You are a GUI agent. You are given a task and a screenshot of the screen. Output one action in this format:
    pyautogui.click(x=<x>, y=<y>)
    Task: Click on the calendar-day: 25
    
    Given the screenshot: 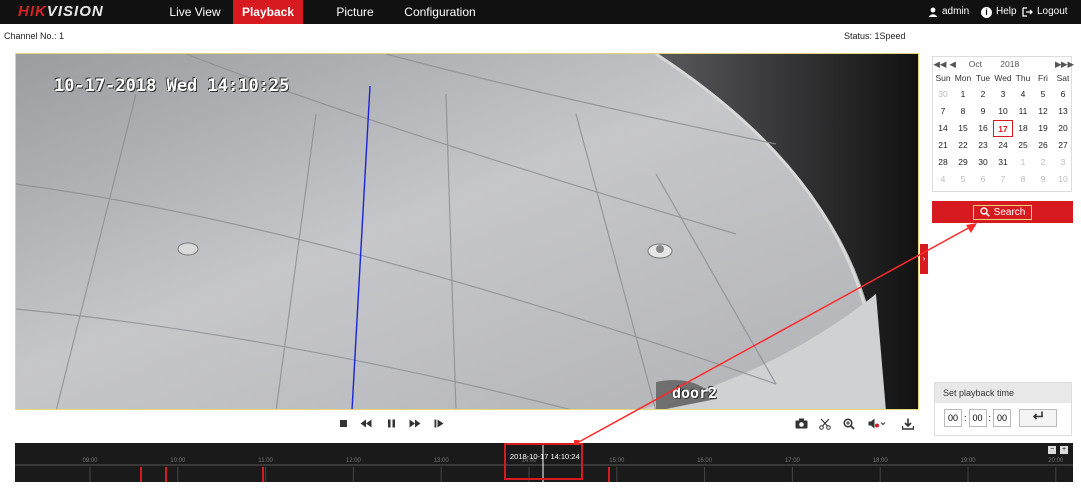 What is the action you would take?
    pyautogui.click(x=1023, y=145)
    